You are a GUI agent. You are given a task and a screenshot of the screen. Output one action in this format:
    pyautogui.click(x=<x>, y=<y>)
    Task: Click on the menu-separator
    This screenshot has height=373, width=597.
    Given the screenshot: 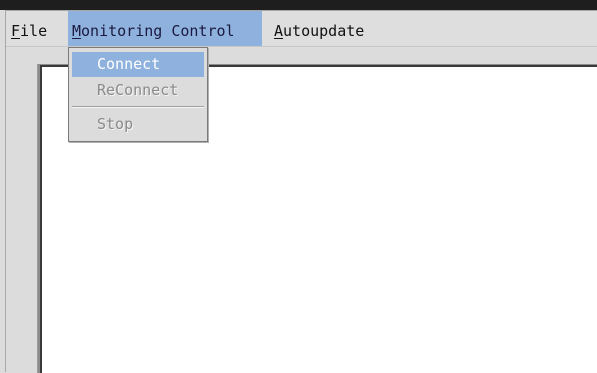 What is the action you would take?
    pyautogui.click(x=138, y=107)
    